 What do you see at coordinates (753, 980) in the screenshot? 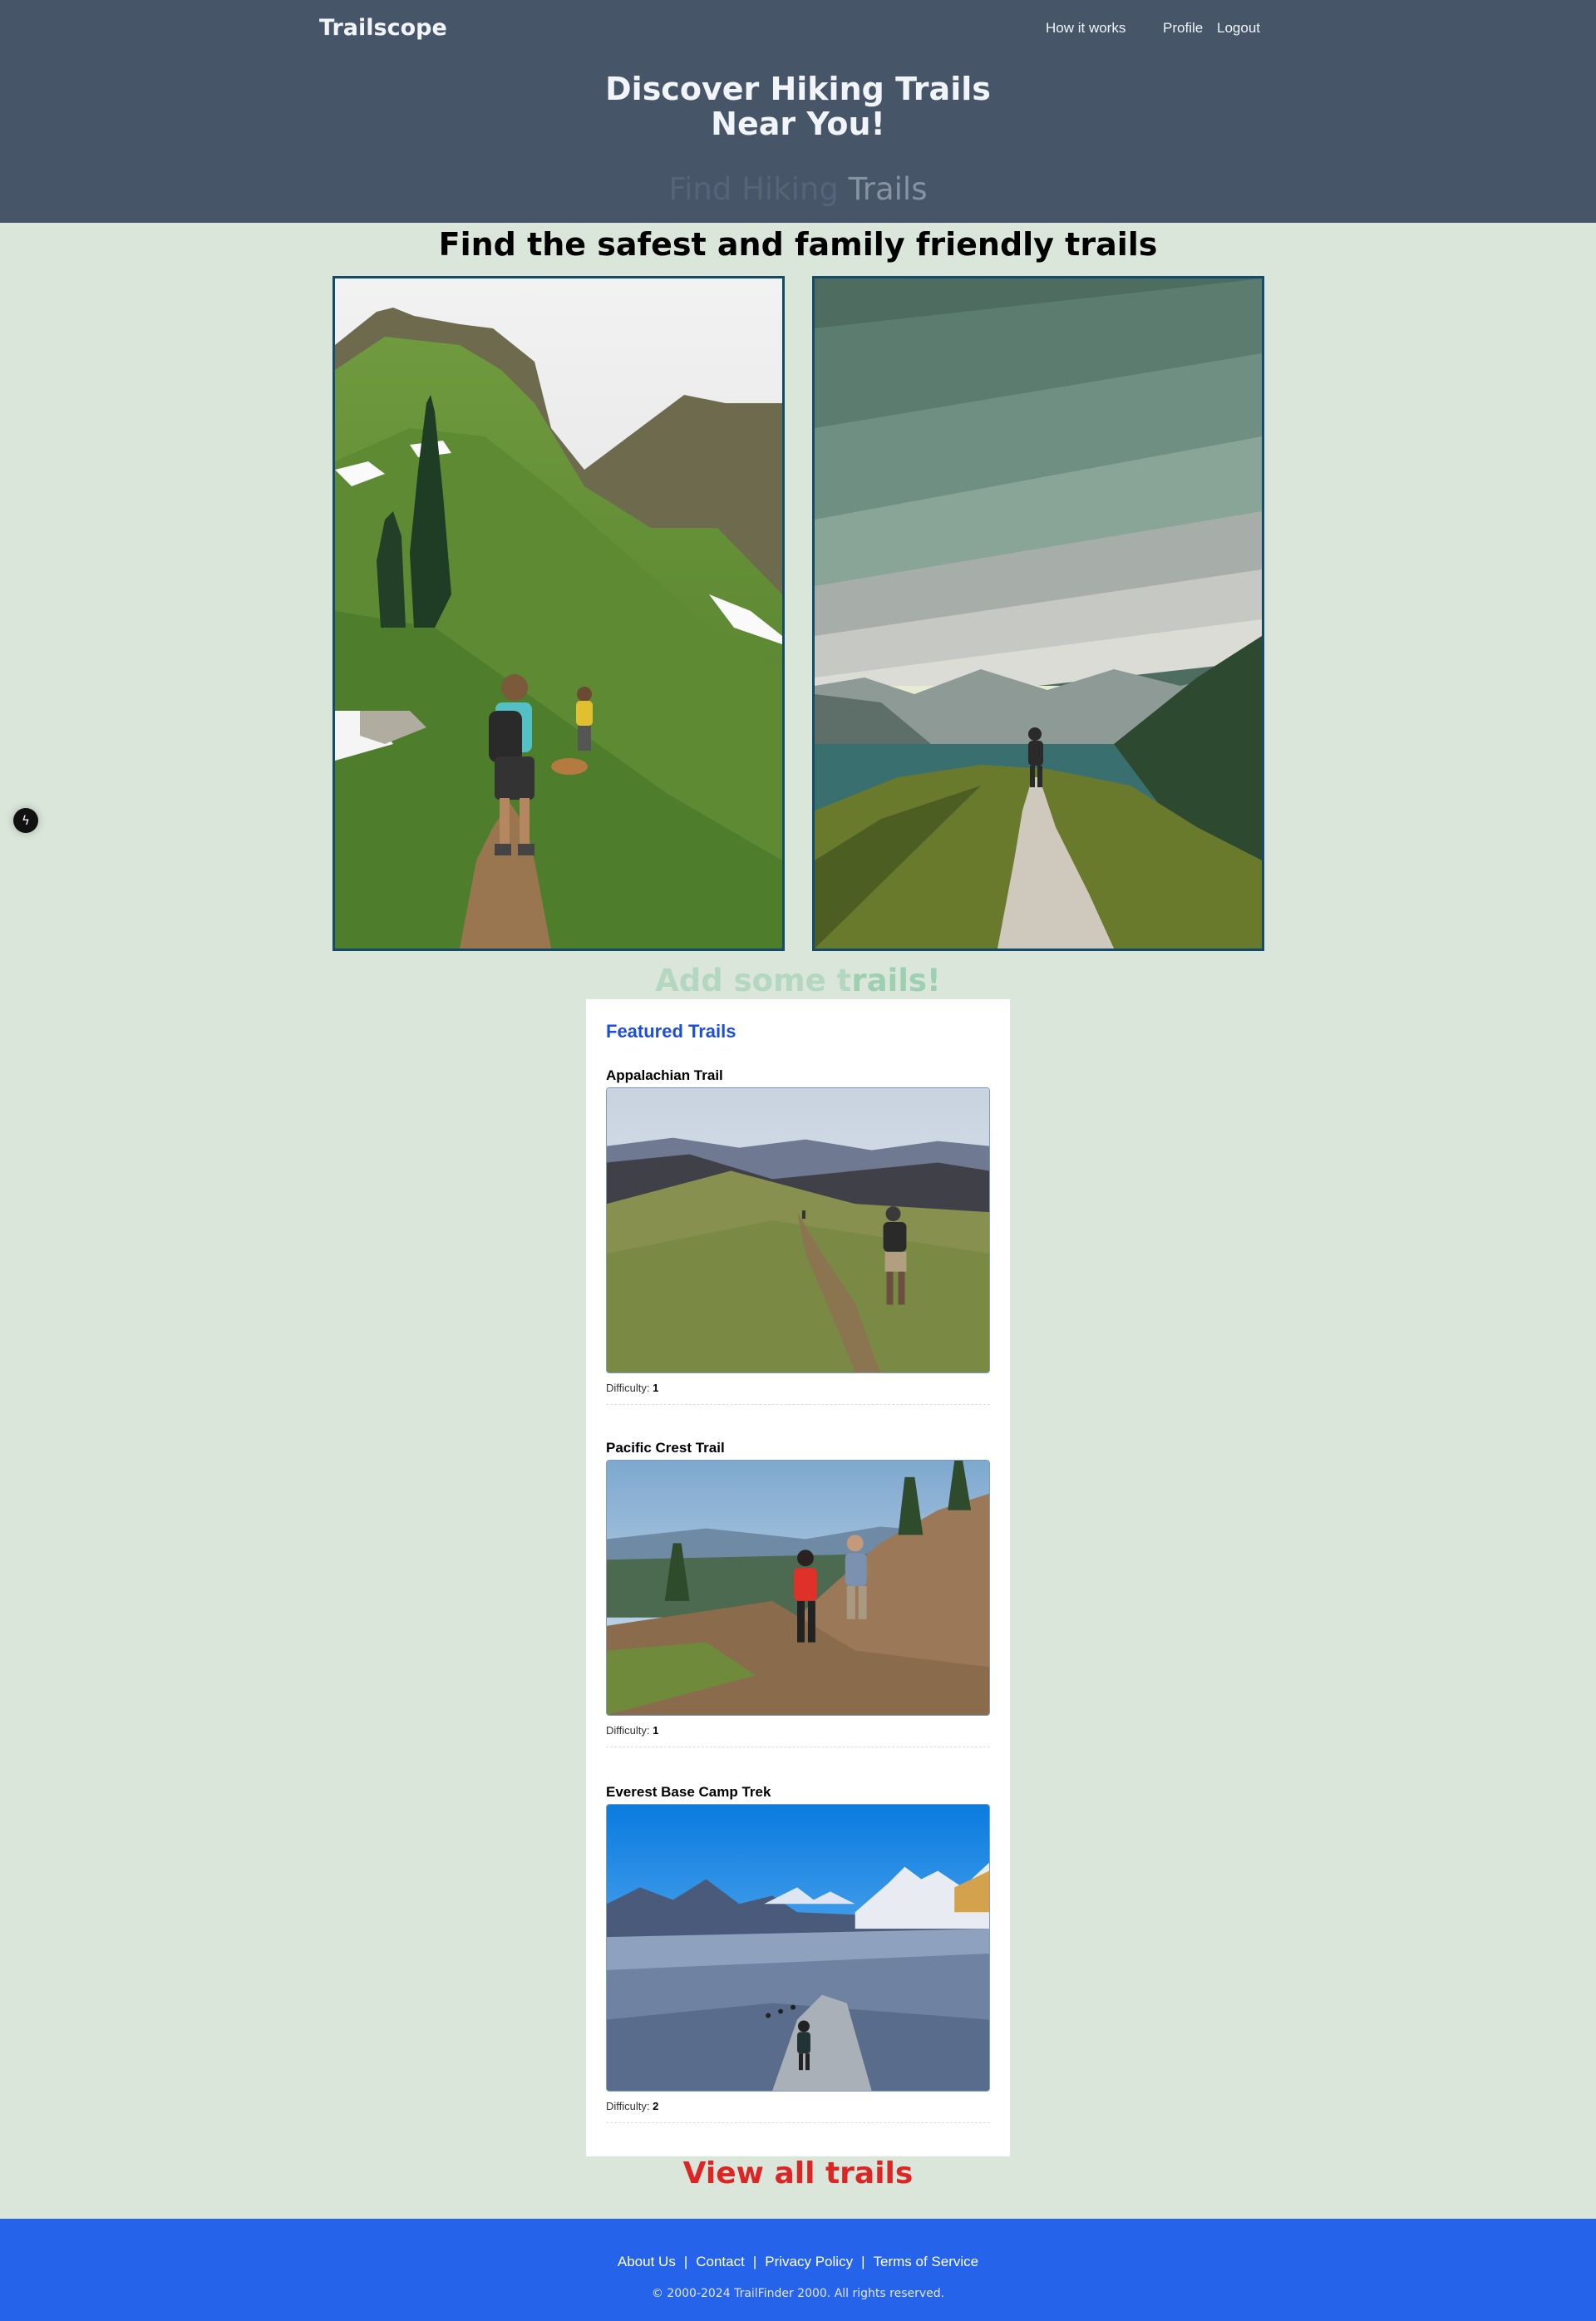
I see `add-trails-faded: Add some t` at bounding box center [753, 980].